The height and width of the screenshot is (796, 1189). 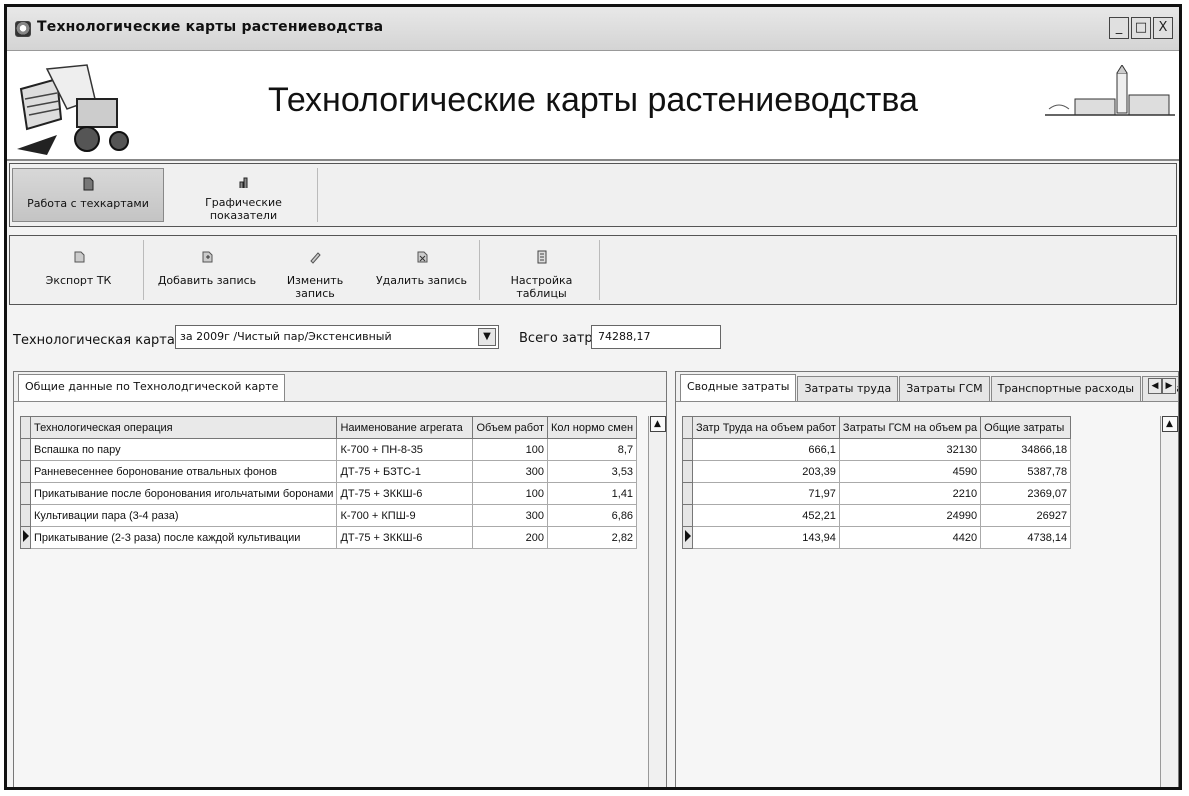 What do you see at coordinates (1026, 493) in the screenshot?
I see `table-cell: 2369,07` at bounding box center [1026, 493].